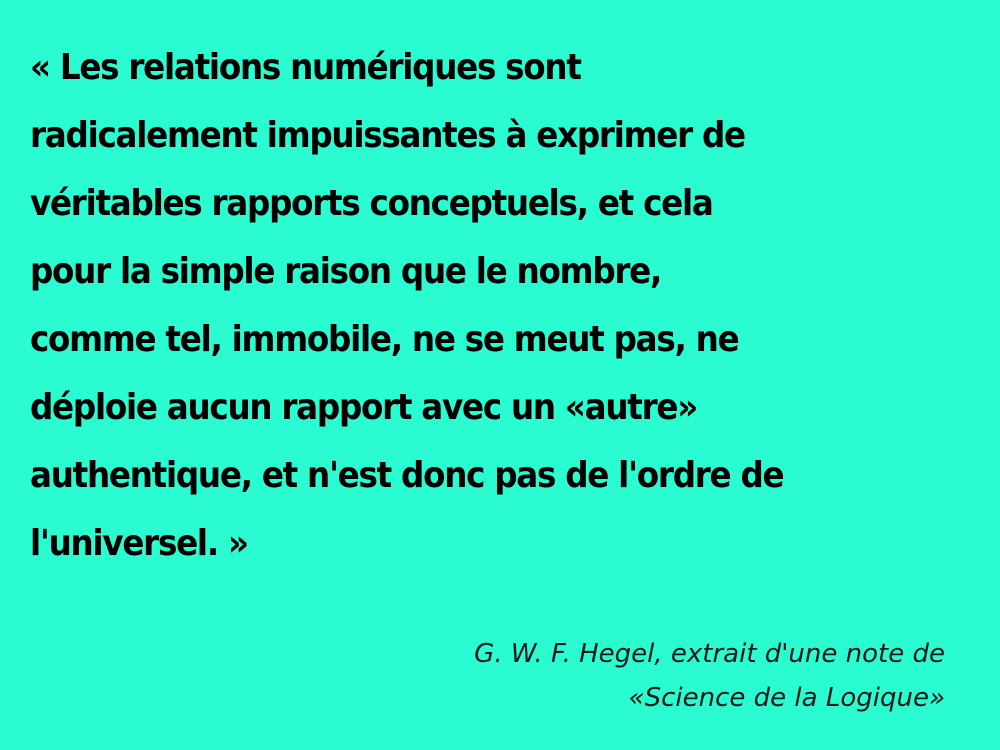 The image size is (1000, 750). What do you see at coordinates (346, 271) in the screenshot?
I see `quote-line: pour la simple raison que le nombre,` at bounding box center [346, 271].